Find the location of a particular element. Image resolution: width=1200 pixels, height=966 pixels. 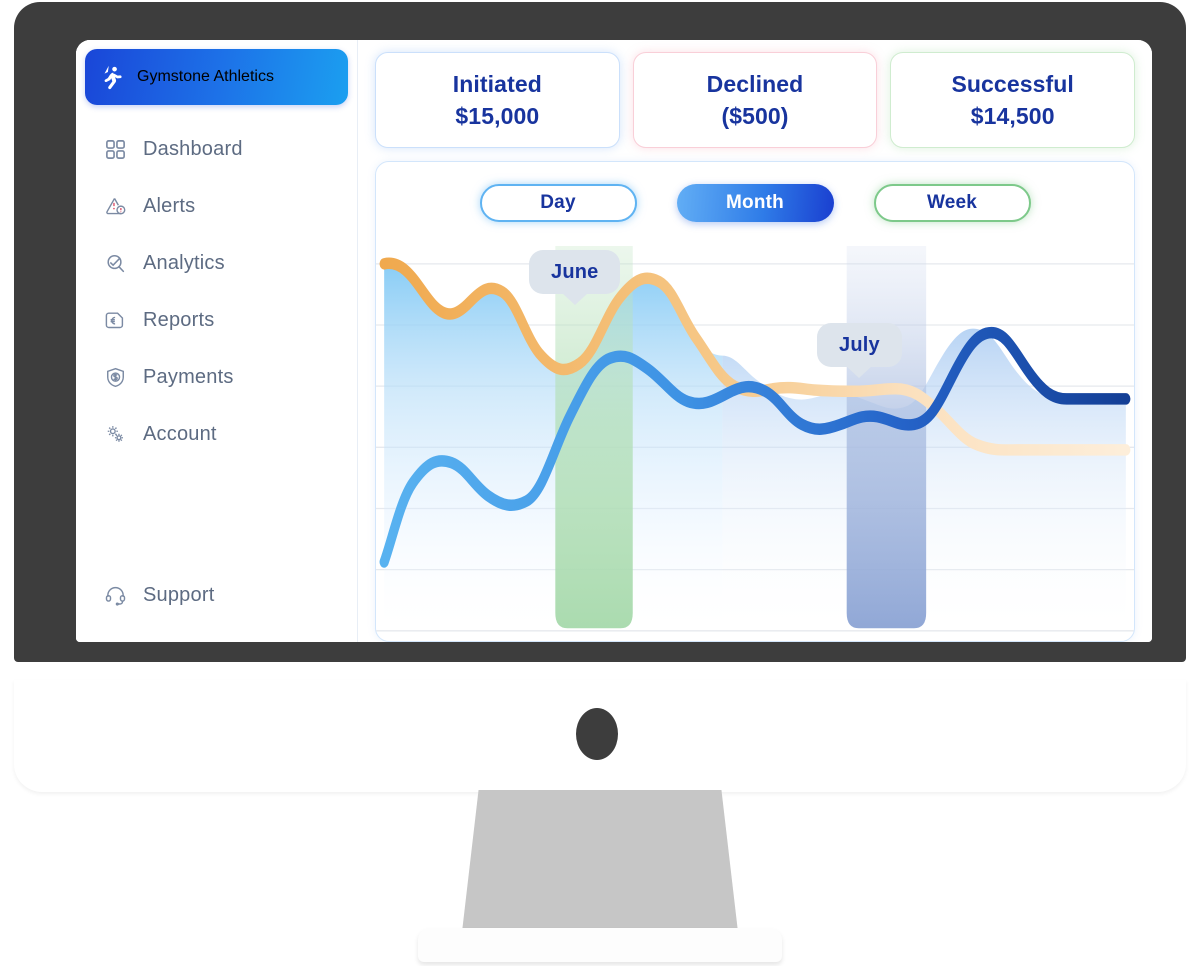

sidebar-item-reports: Reports is located at coordinates (216, 320).